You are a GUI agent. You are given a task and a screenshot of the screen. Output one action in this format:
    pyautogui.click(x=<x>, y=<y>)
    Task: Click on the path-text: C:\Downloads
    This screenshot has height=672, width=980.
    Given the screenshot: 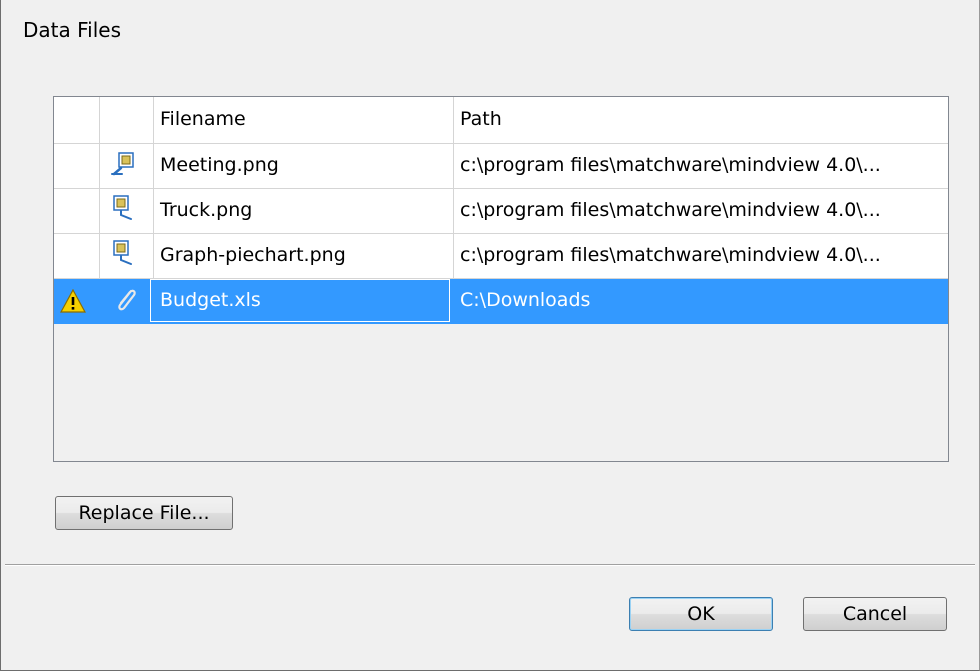 What is the action you would take?
    pyautogui.click(x=525, y=300)
    